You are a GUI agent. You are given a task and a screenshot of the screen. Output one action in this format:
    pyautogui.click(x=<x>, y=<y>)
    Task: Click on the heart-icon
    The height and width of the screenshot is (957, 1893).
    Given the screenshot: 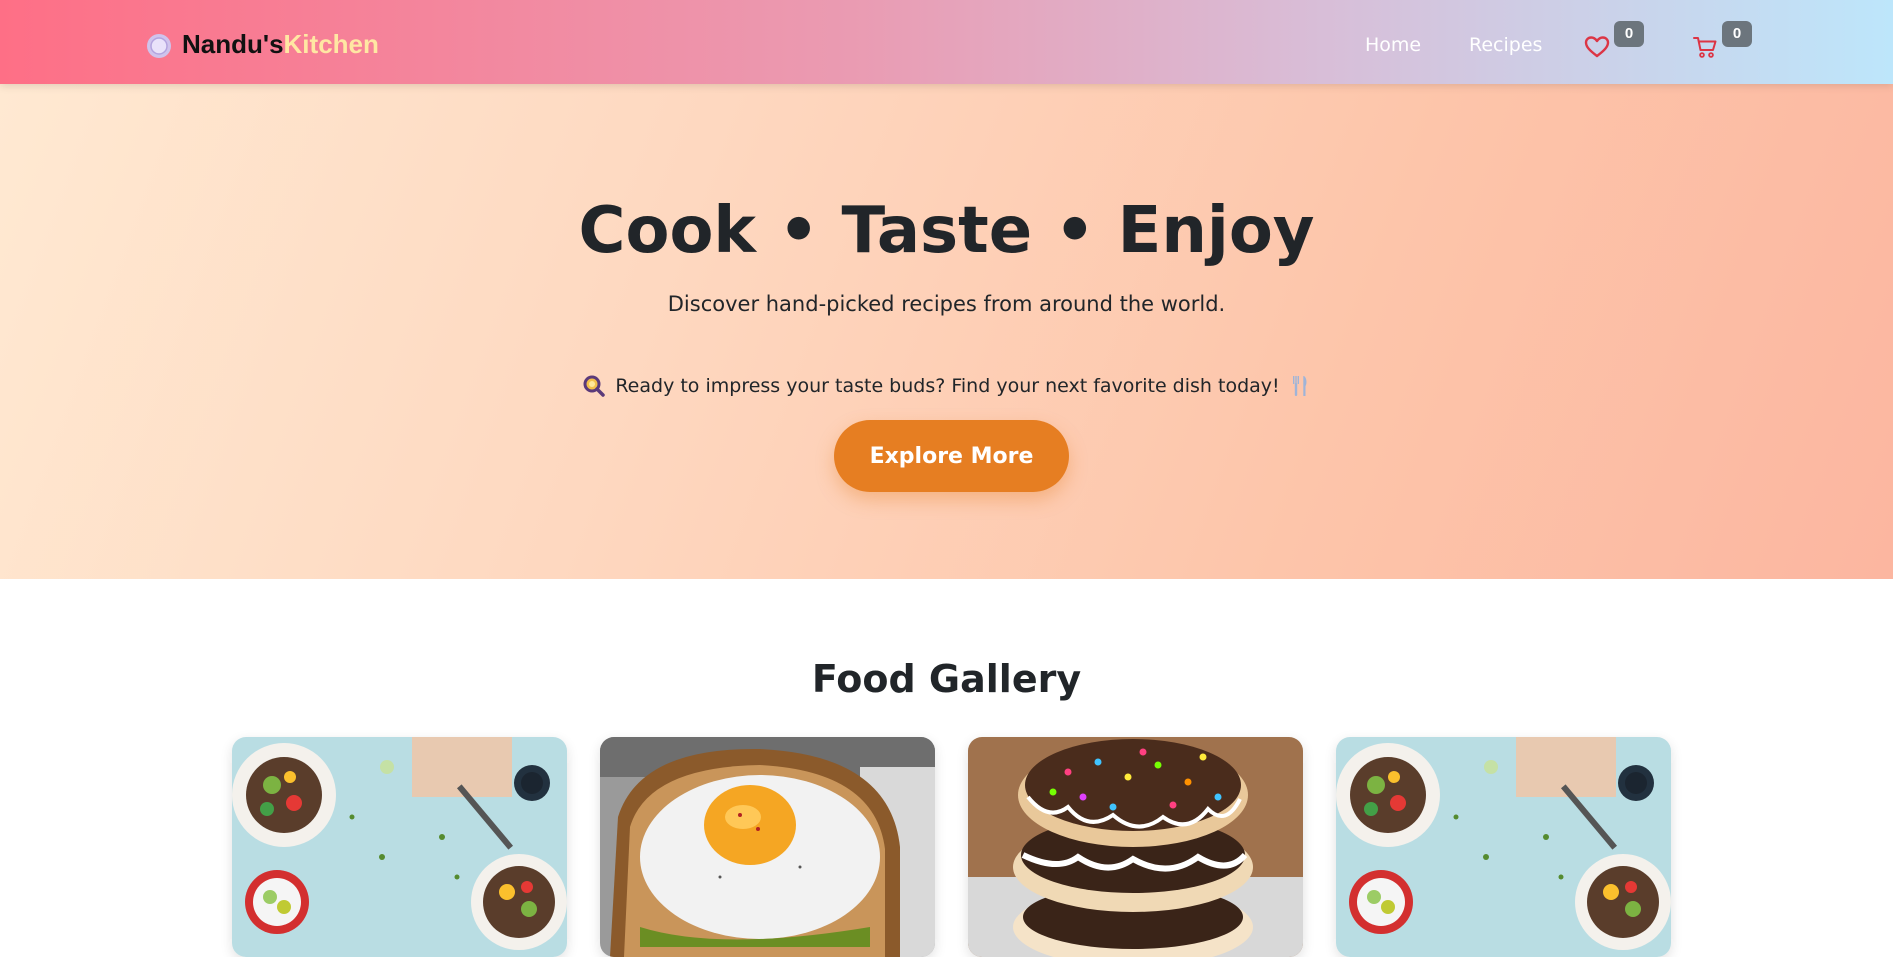 What is the action you would take?
    pyautogui.click(x=1597, y=47)
    